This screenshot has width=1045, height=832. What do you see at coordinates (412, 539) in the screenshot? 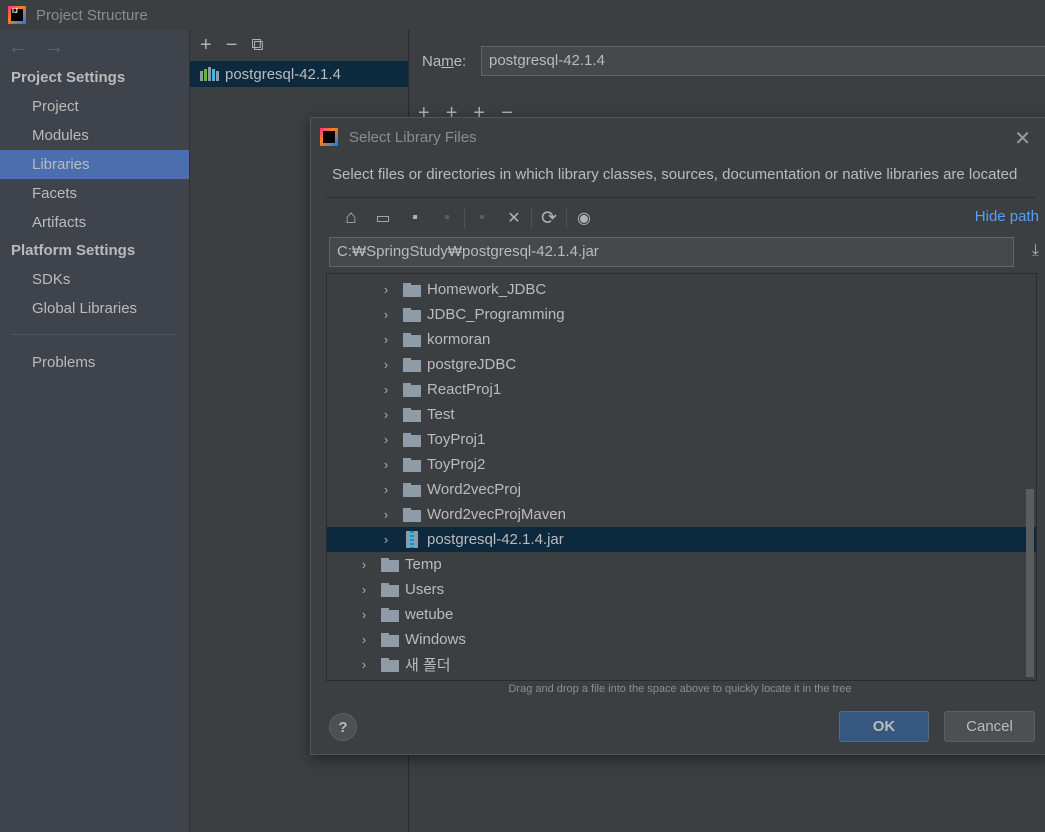
I see `jar-file-icon` at bounding box center [412, 539].